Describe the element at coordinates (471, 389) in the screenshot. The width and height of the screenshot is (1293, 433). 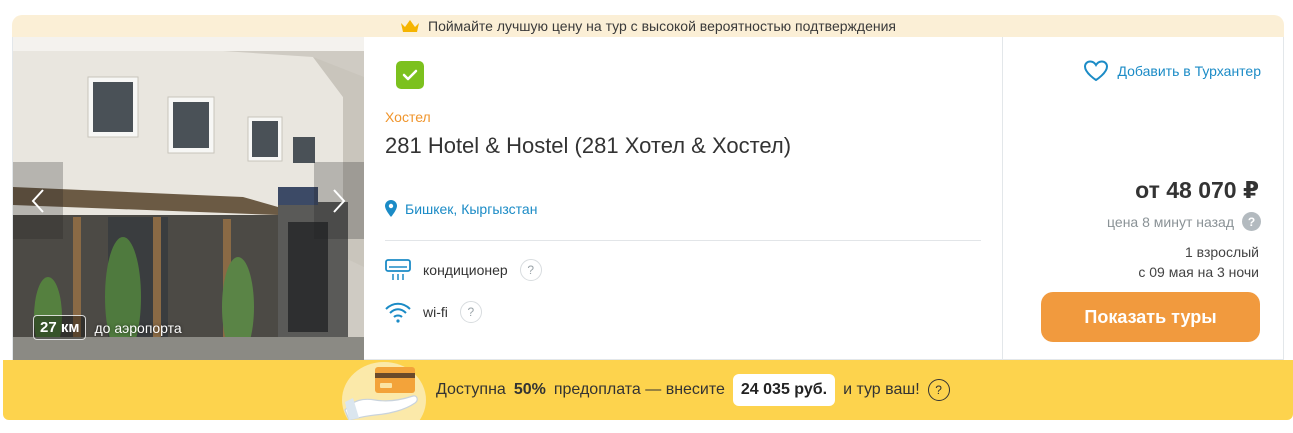
I see `prepayment-text-before: Доступна` at that location.